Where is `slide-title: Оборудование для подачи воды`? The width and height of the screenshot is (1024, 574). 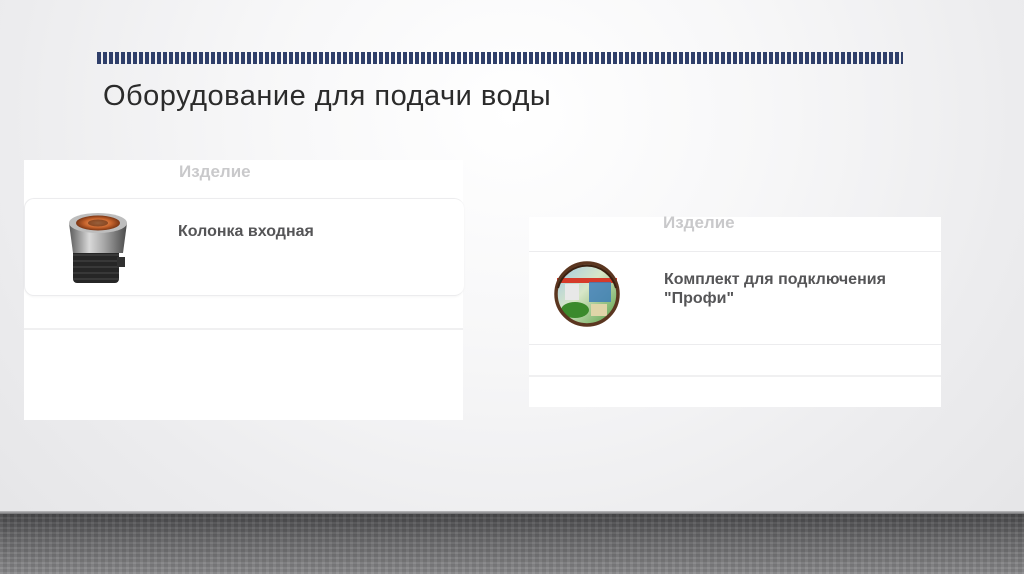
slide-title: Оборудование для подачи воды is located at coordinates (327, 96).